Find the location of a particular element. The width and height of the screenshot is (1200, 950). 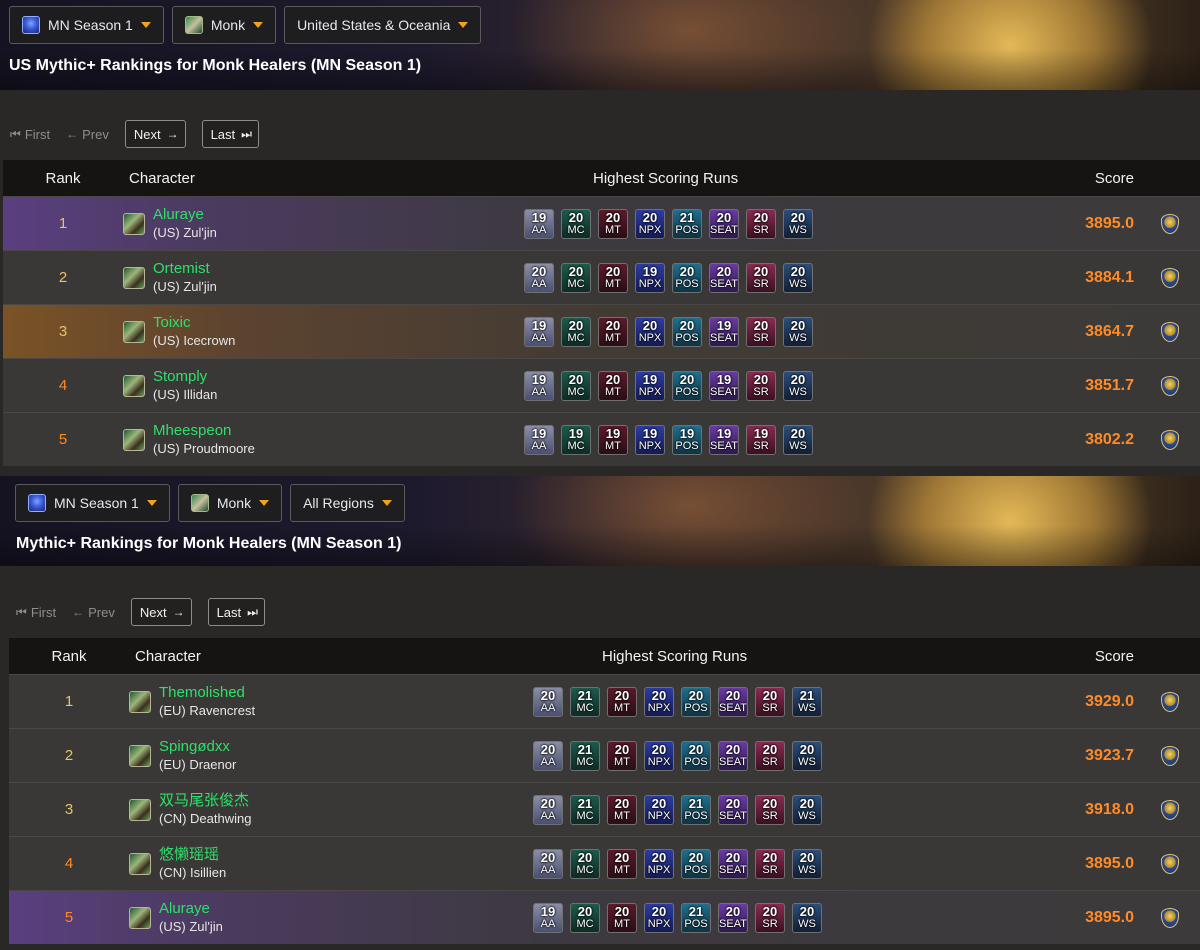

class-dropdown: Monk is located at coordinates (224, 25).